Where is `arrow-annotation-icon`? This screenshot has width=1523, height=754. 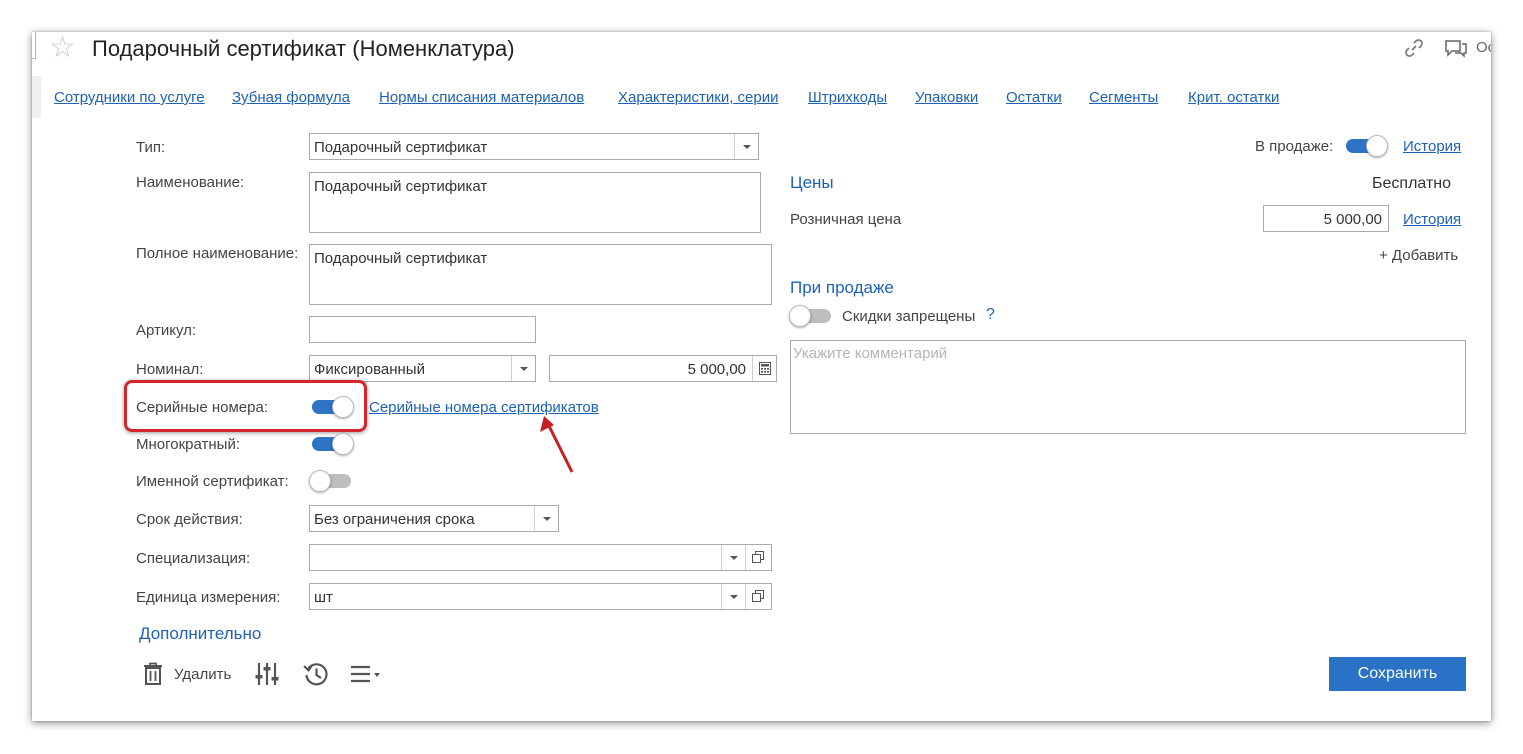 arrow-annotation-icon is located at coordinates (557, 444).